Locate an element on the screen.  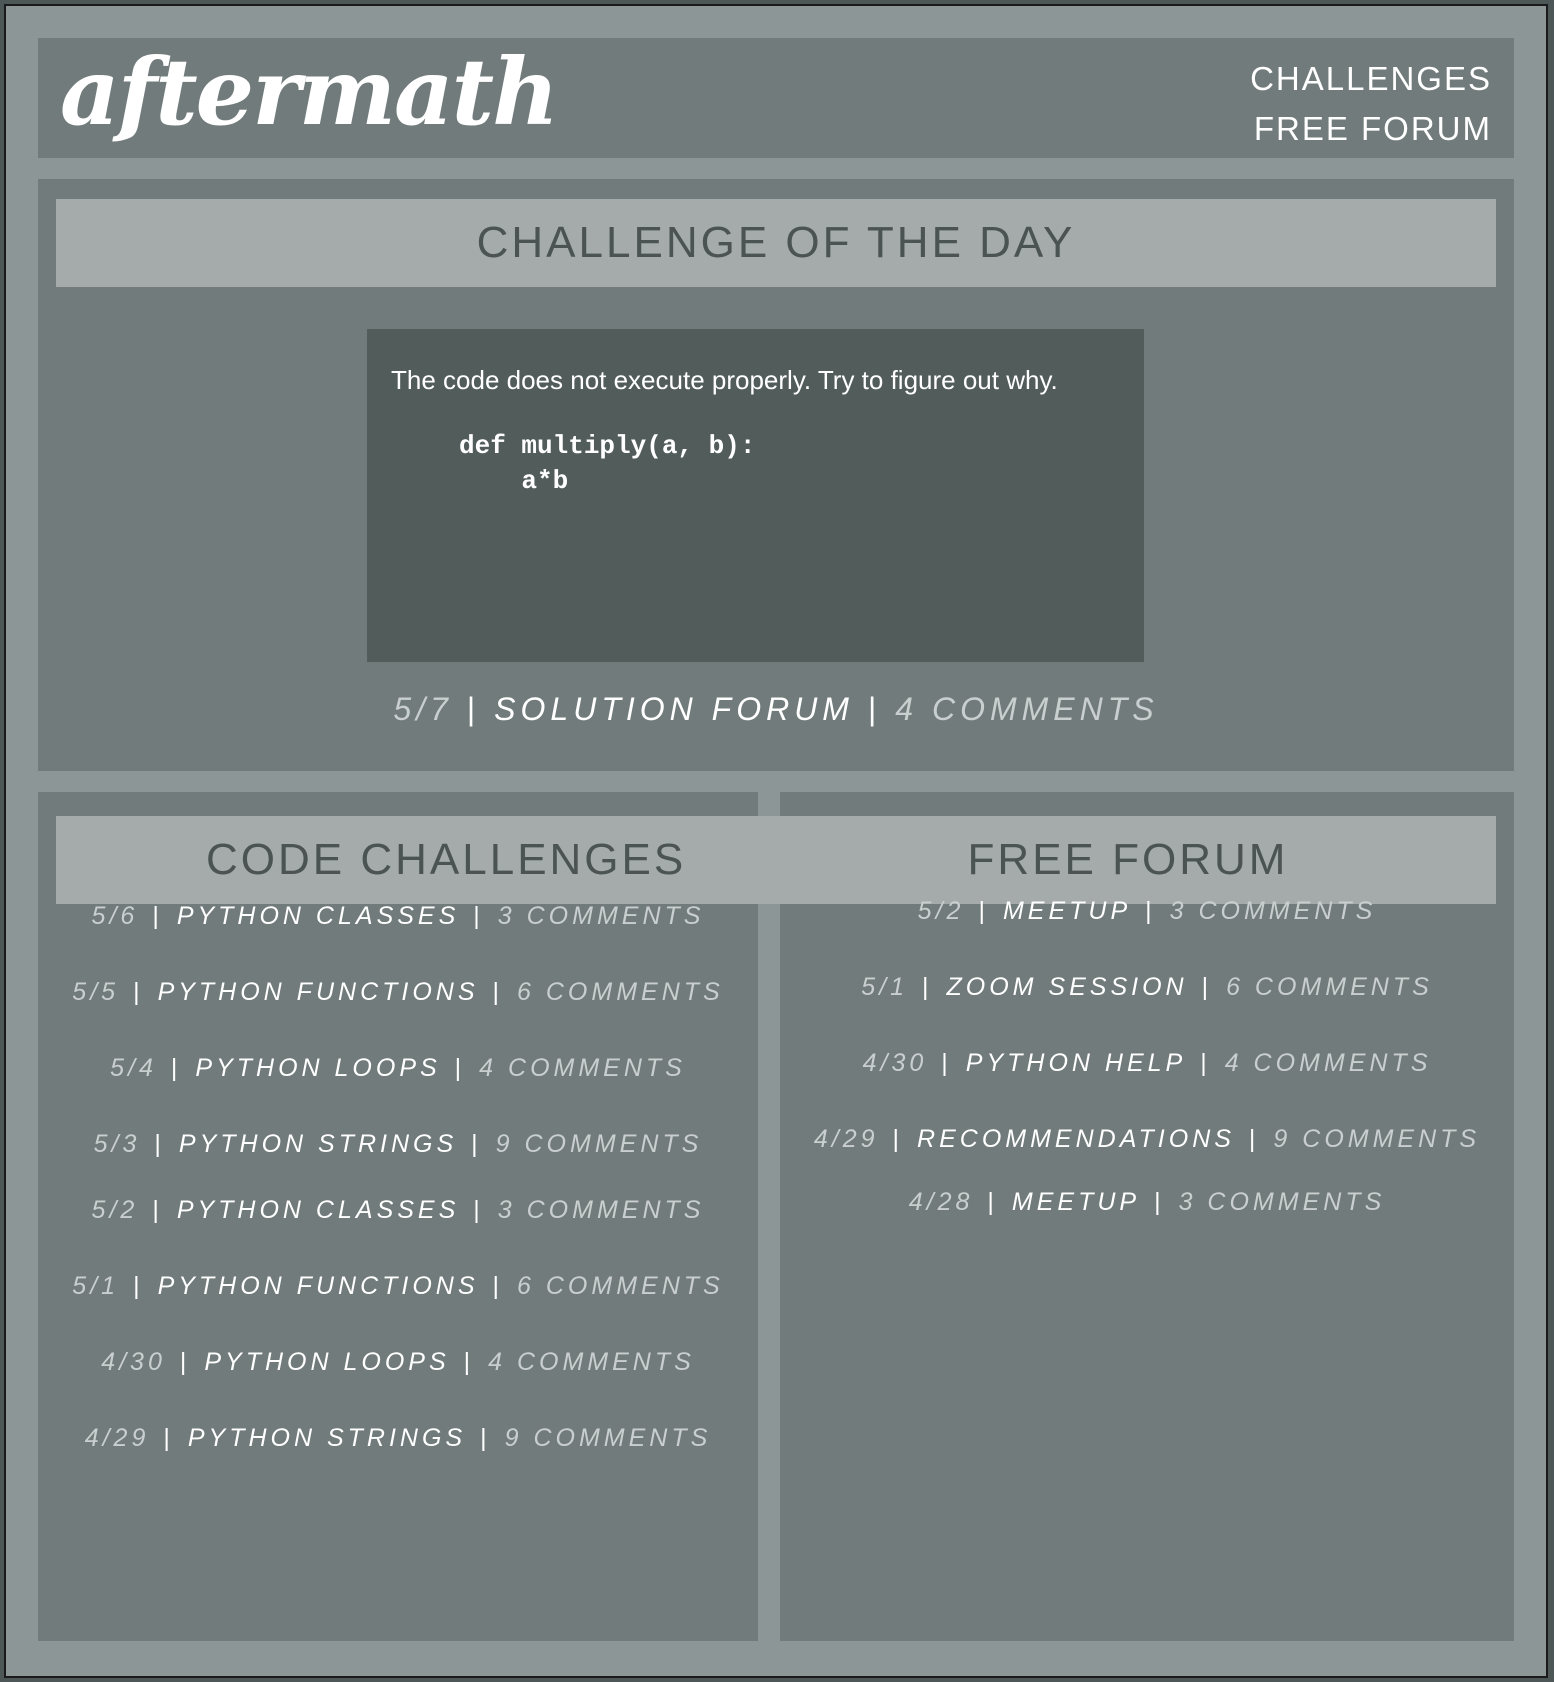
code-challenge-list-item: 5/3 | PYTHON STRINGS | 9 COMMENTS is located at coordinates (398, 1144).